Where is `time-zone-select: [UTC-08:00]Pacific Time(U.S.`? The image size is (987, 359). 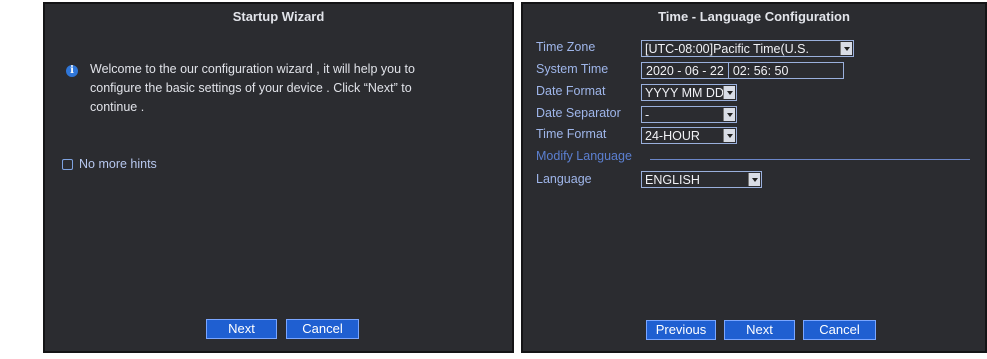
time-zone-select: [UTC-08:00]Pacific Time(U.S. is located at coordinates (747, 48).